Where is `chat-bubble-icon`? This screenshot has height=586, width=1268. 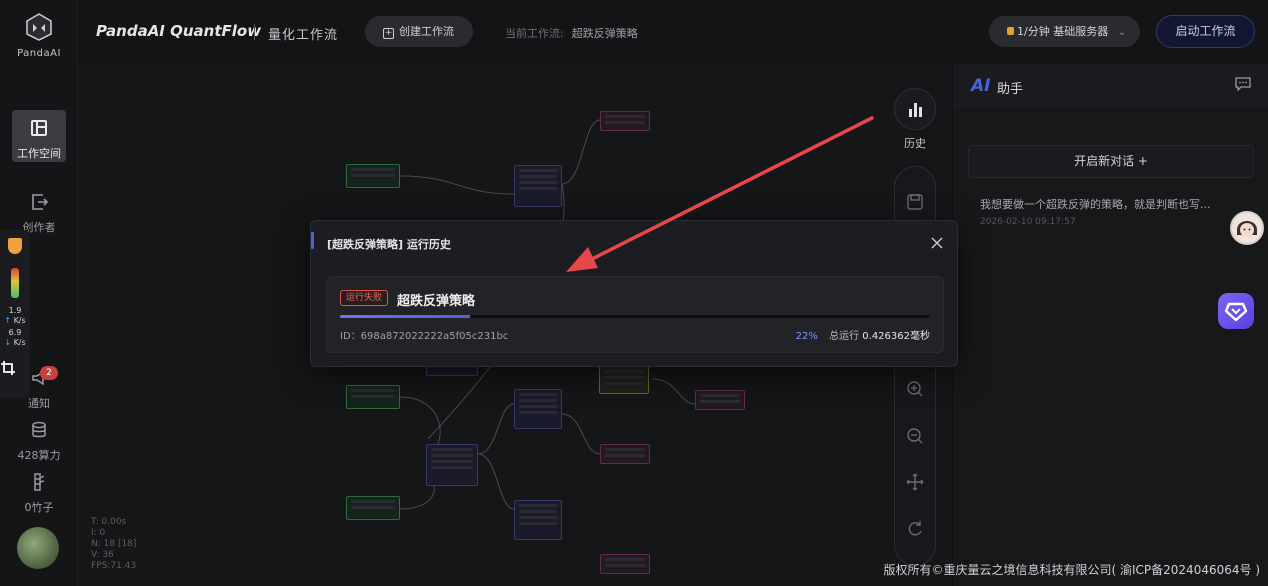
chat-bubble-icon is located at coordinates (1243, 84).